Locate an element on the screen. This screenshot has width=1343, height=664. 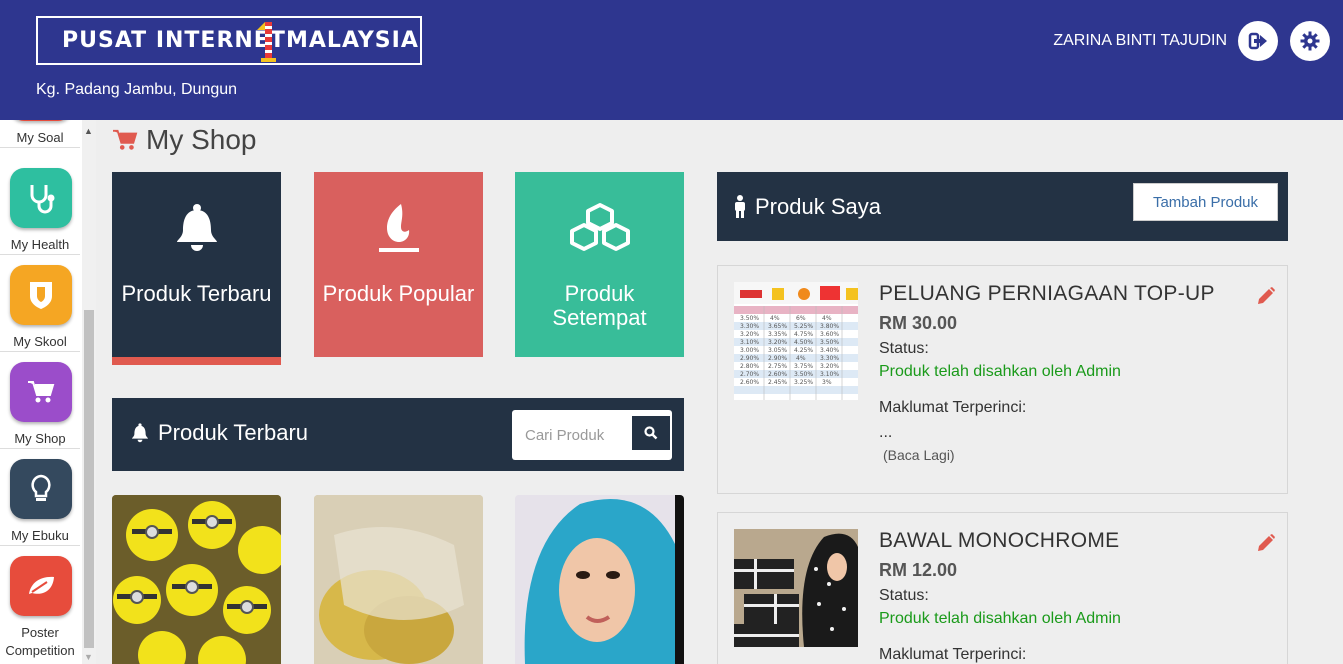
search-icon is located at coordinates (651, 433).